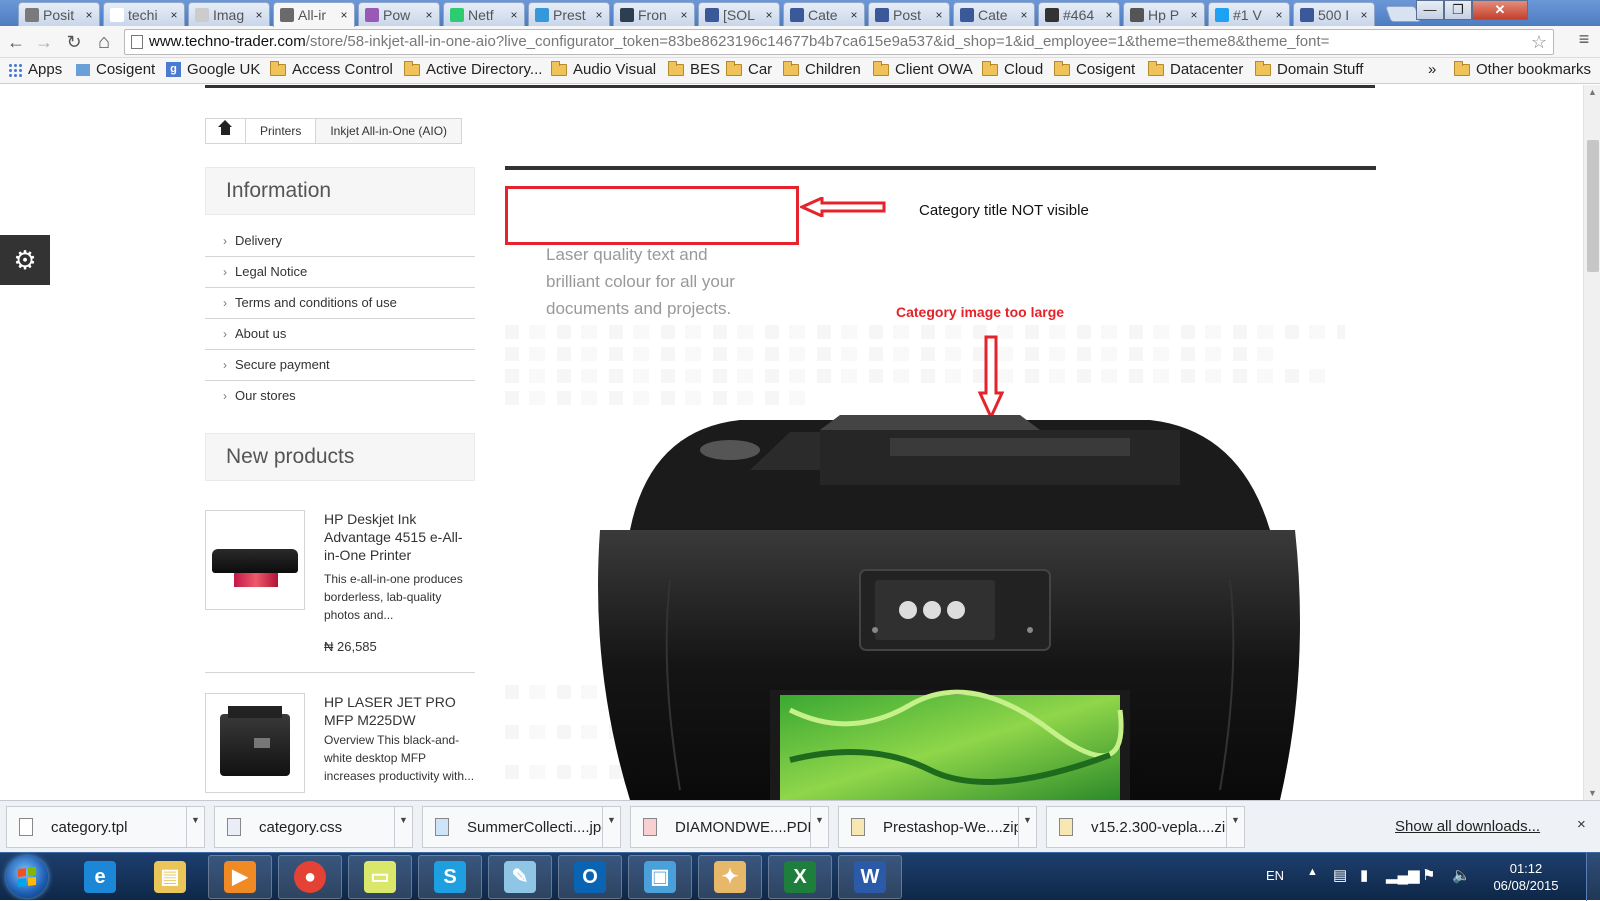 This screenshot has width=1600, height=901. I want to click on download-item: category.css ▼, so click(313, 827).